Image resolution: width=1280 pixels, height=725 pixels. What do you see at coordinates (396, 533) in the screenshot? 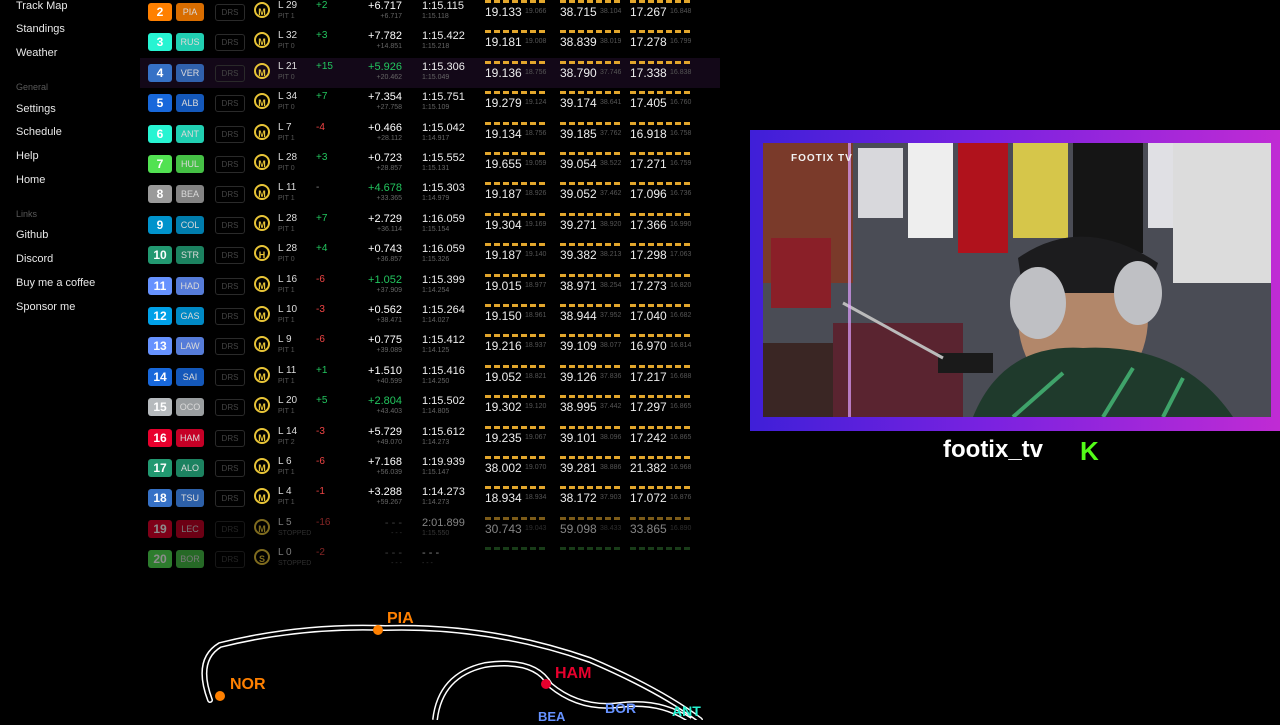
I see `gap-to-leader: - - -` at bounding box center [396, 533].